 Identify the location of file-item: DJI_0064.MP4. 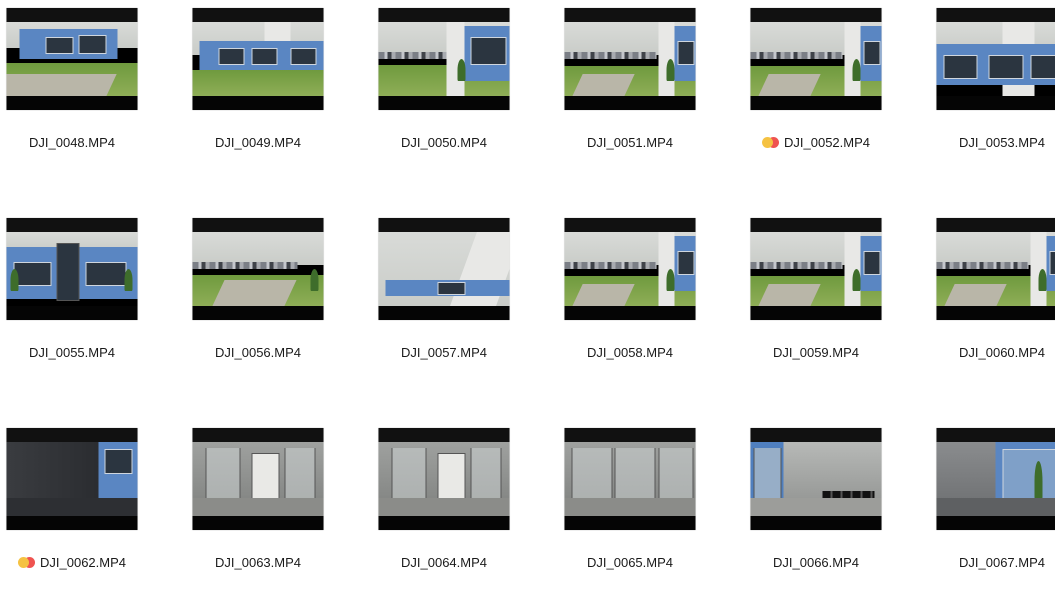
(444, 510).